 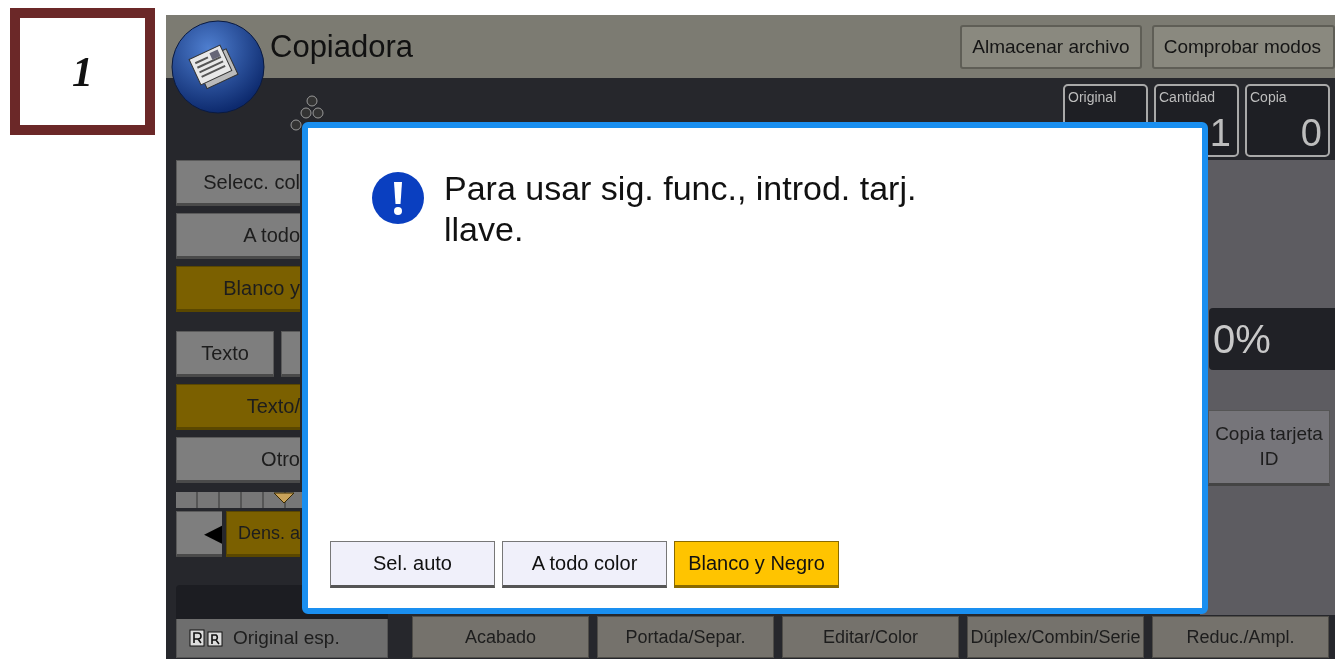 I want to click on original-type-button: Otro, so click(x=238, y=460).